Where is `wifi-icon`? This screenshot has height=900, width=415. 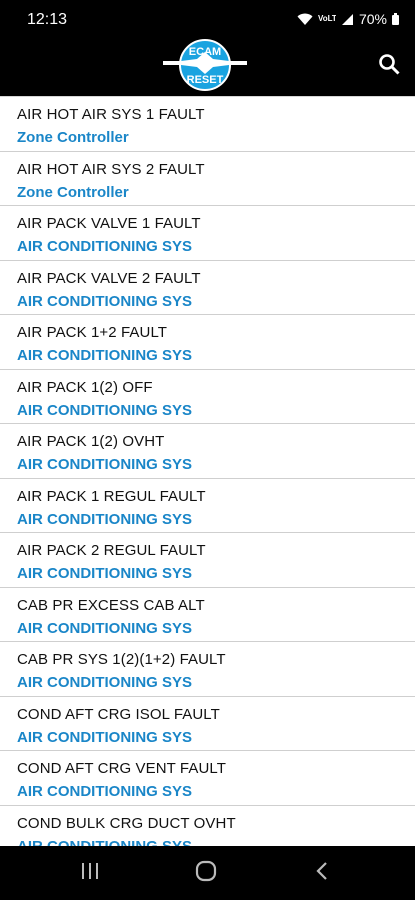 wifi-icon is located at coordinates (305, 19).